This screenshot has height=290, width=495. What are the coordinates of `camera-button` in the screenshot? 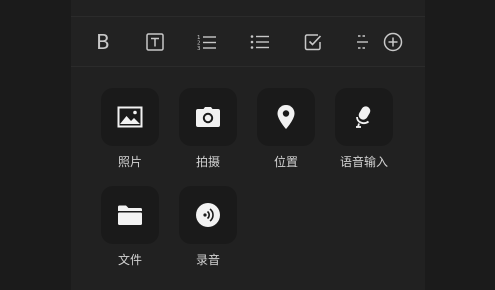 It's located at (208, 117).